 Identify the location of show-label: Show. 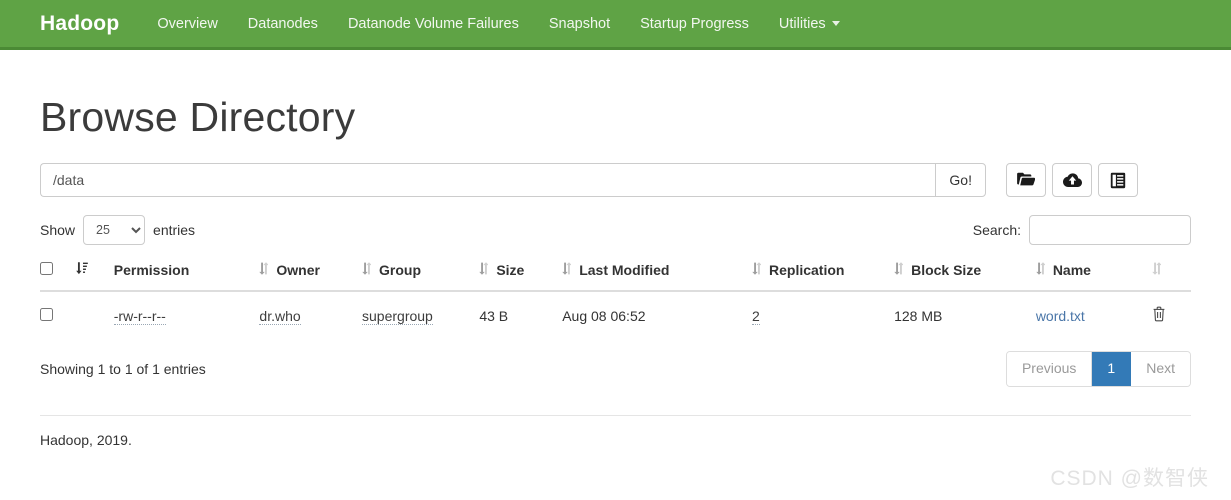
(58, 230).